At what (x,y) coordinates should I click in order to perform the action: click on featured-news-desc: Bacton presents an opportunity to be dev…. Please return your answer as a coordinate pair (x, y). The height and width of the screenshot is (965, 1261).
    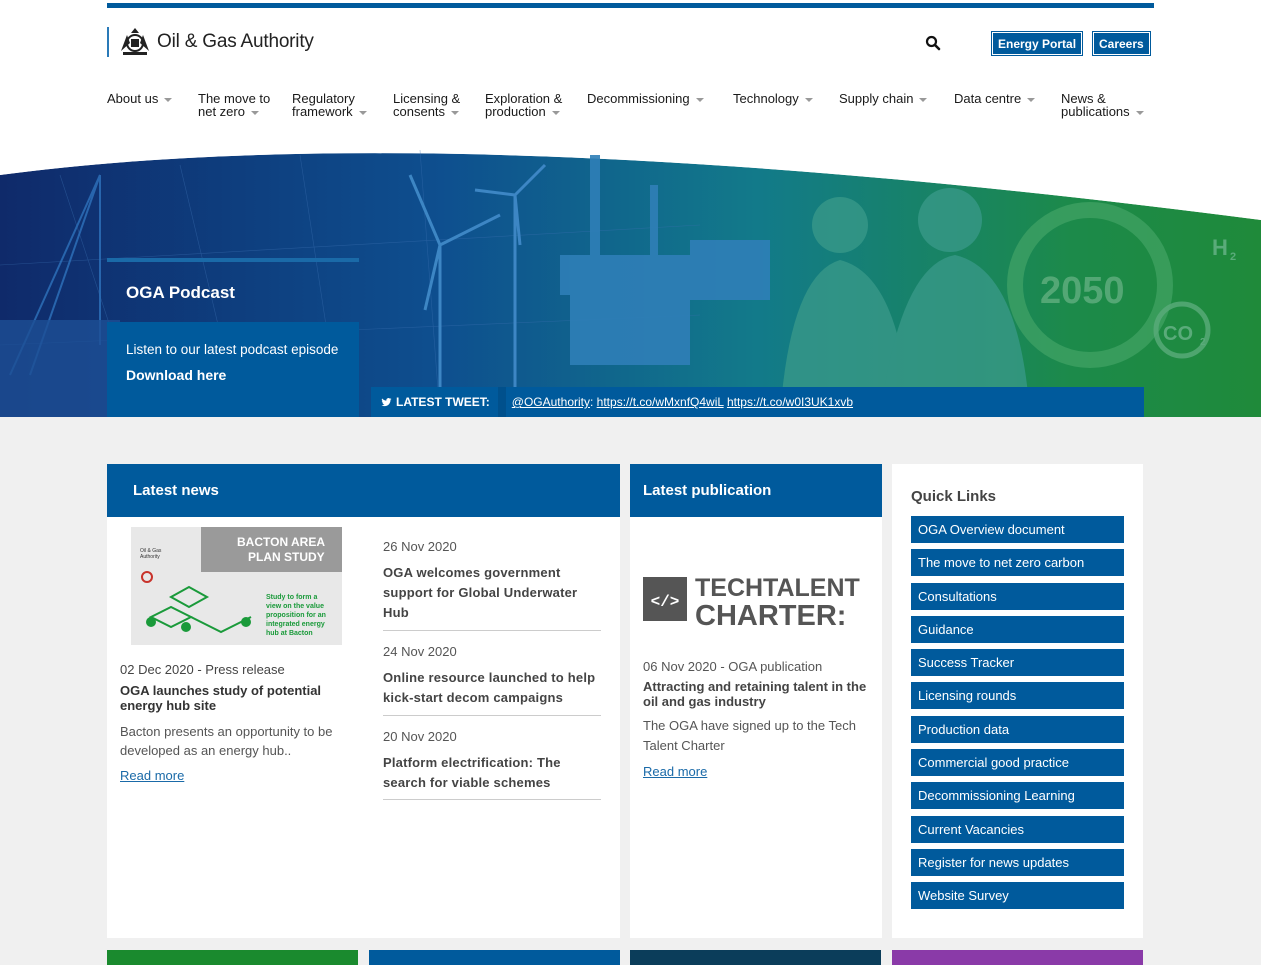
    Looking at the image, I should click on (226, 741).